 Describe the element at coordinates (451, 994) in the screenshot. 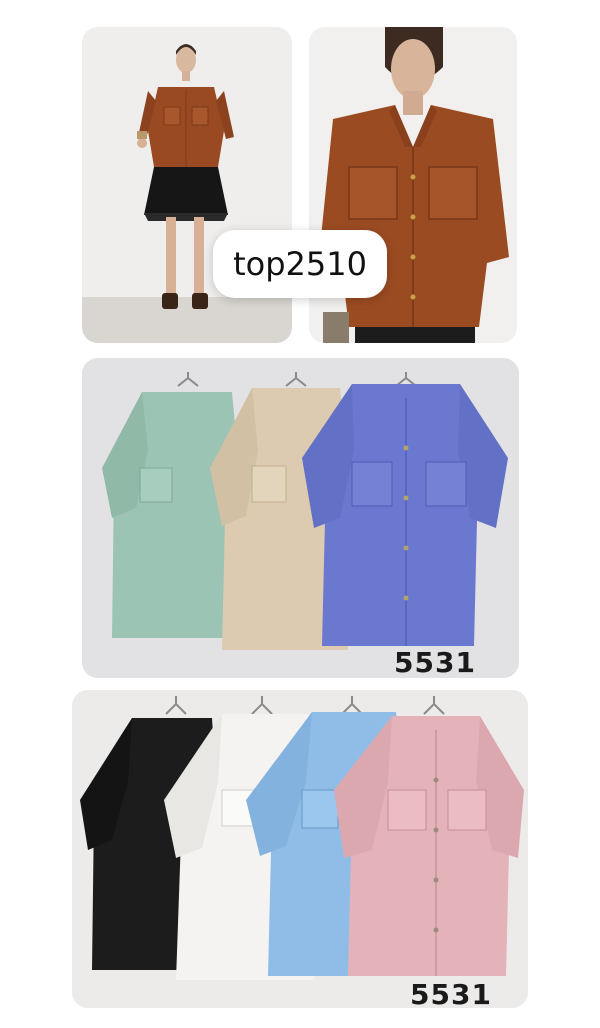

I see `style-code-row-2: 5531` at that location.